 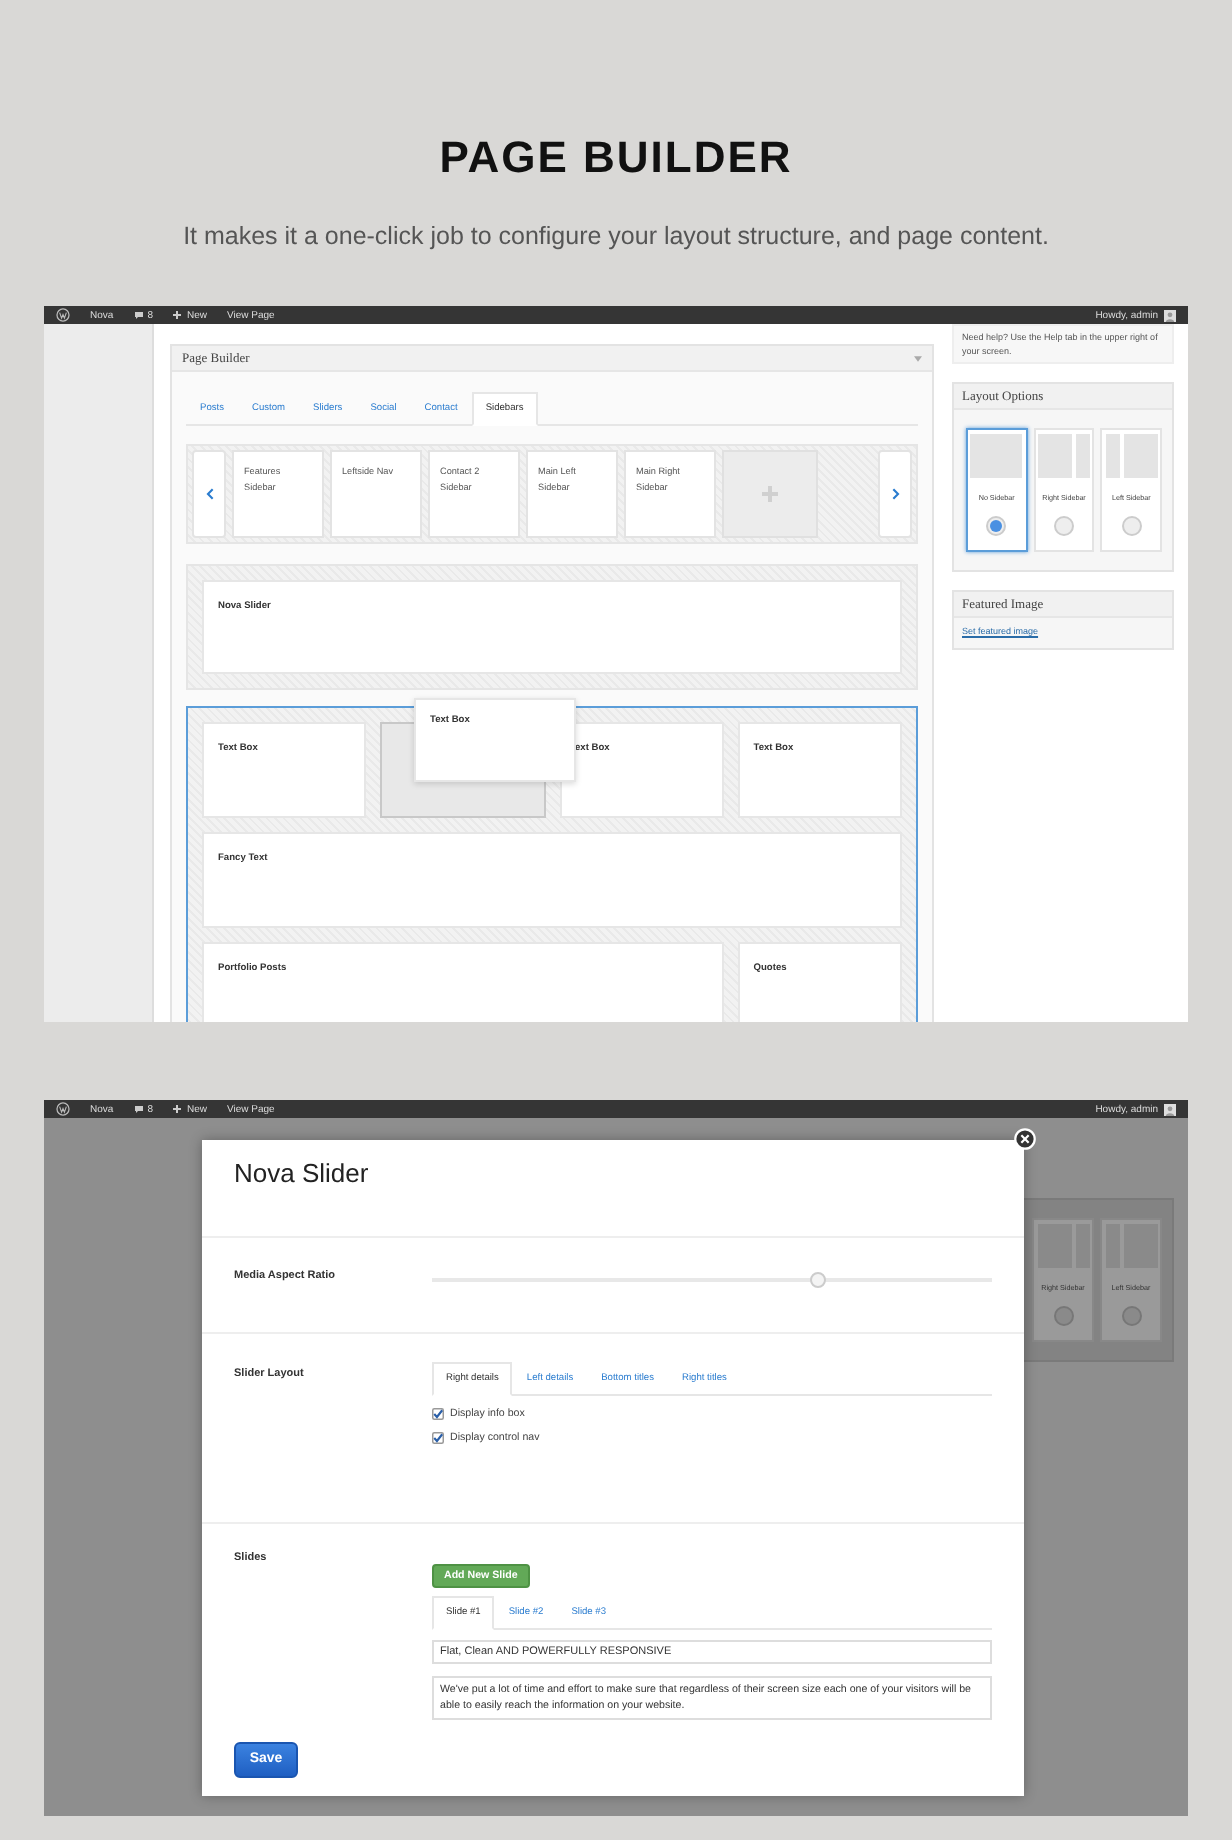 I want to click on chevron-right-icon, so click(x=895, y=494).